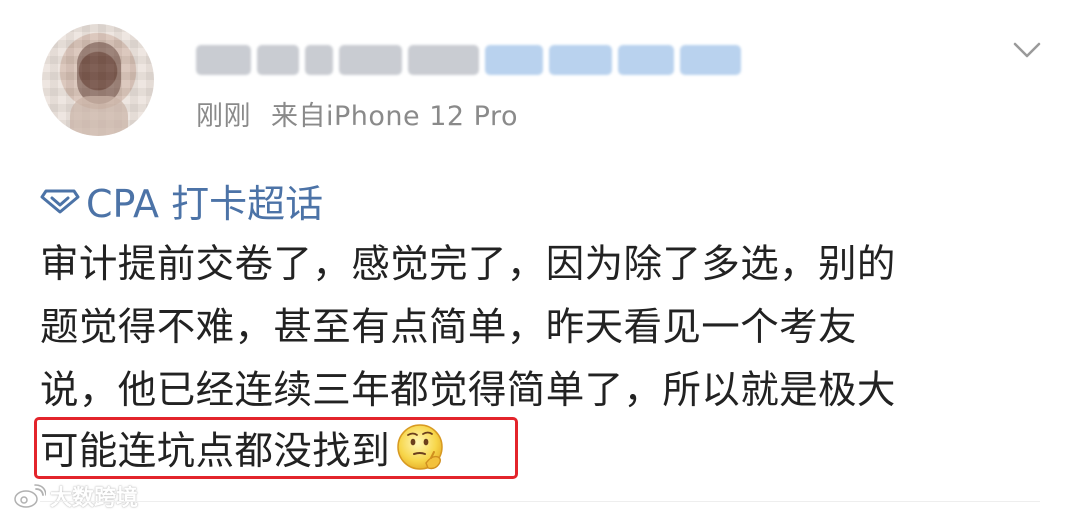 The width and height of the screenshot is (1080, 515). I want to click on watermark-text: 大数跨境, so click(94, 498).